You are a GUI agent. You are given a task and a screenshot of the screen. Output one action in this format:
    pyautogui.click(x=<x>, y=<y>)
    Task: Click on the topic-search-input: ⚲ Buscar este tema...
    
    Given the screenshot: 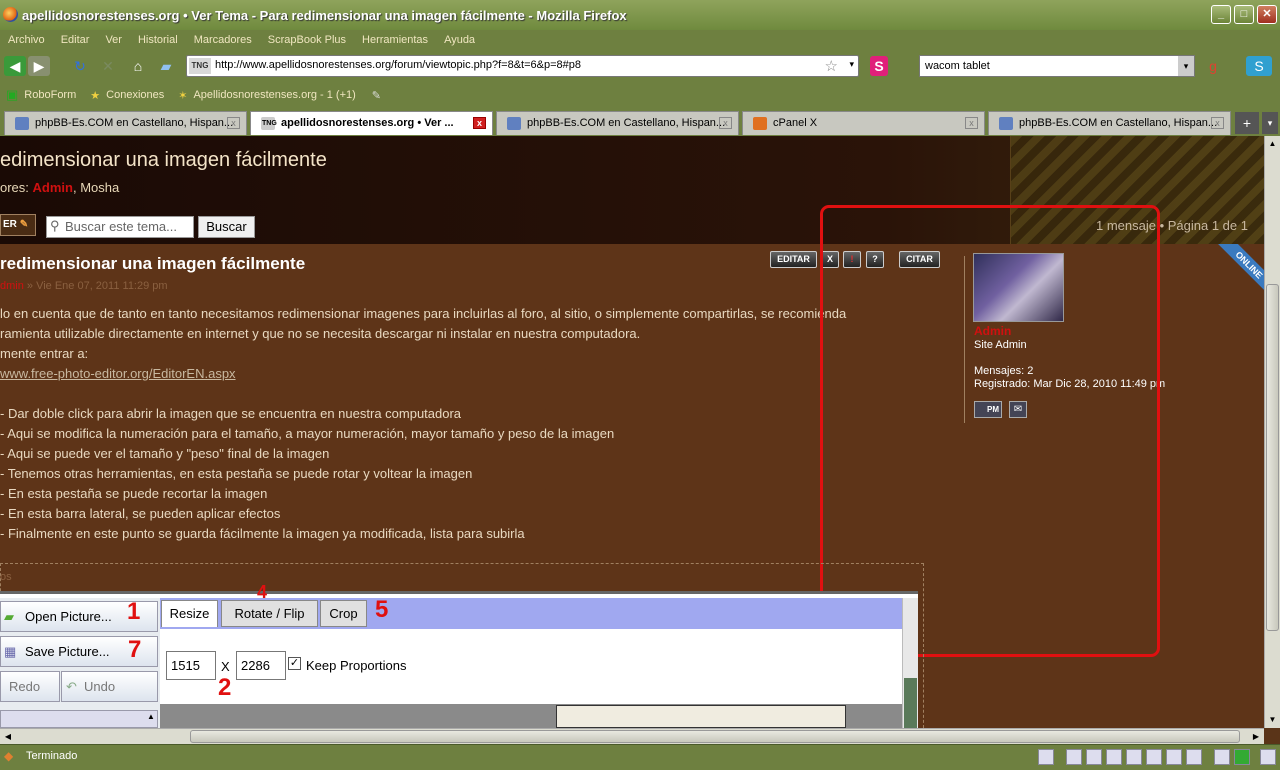 What is the action you would take?
    pyautogui.click(x=120, y=227)
    